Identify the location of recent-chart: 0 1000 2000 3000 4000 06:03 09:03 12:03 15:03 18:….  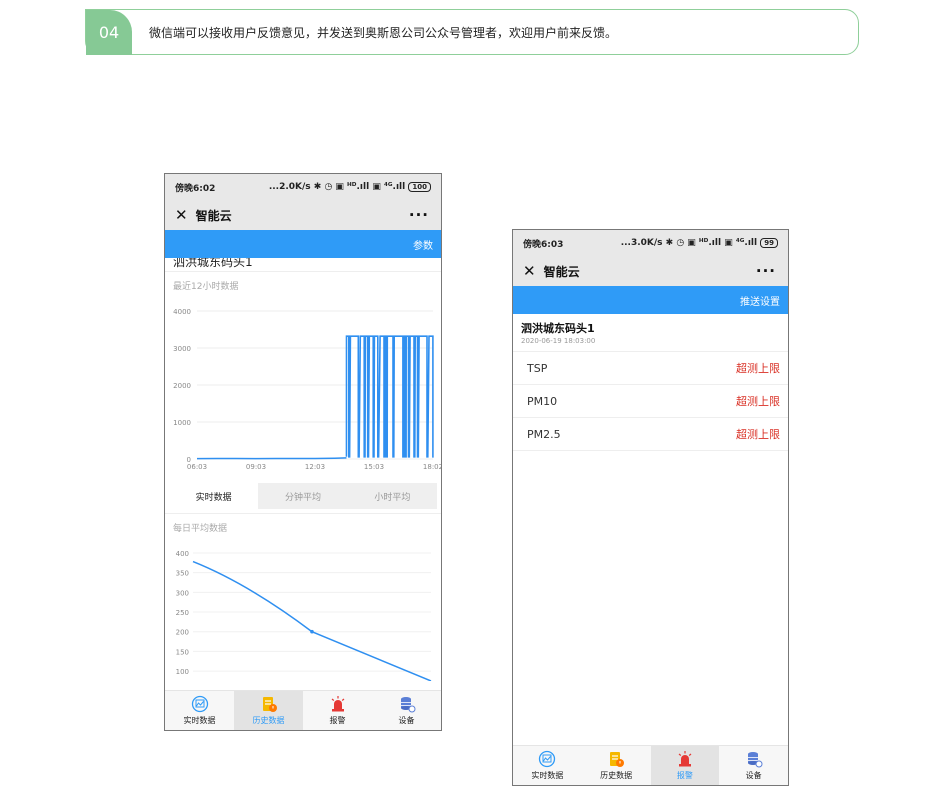
(303, 387).